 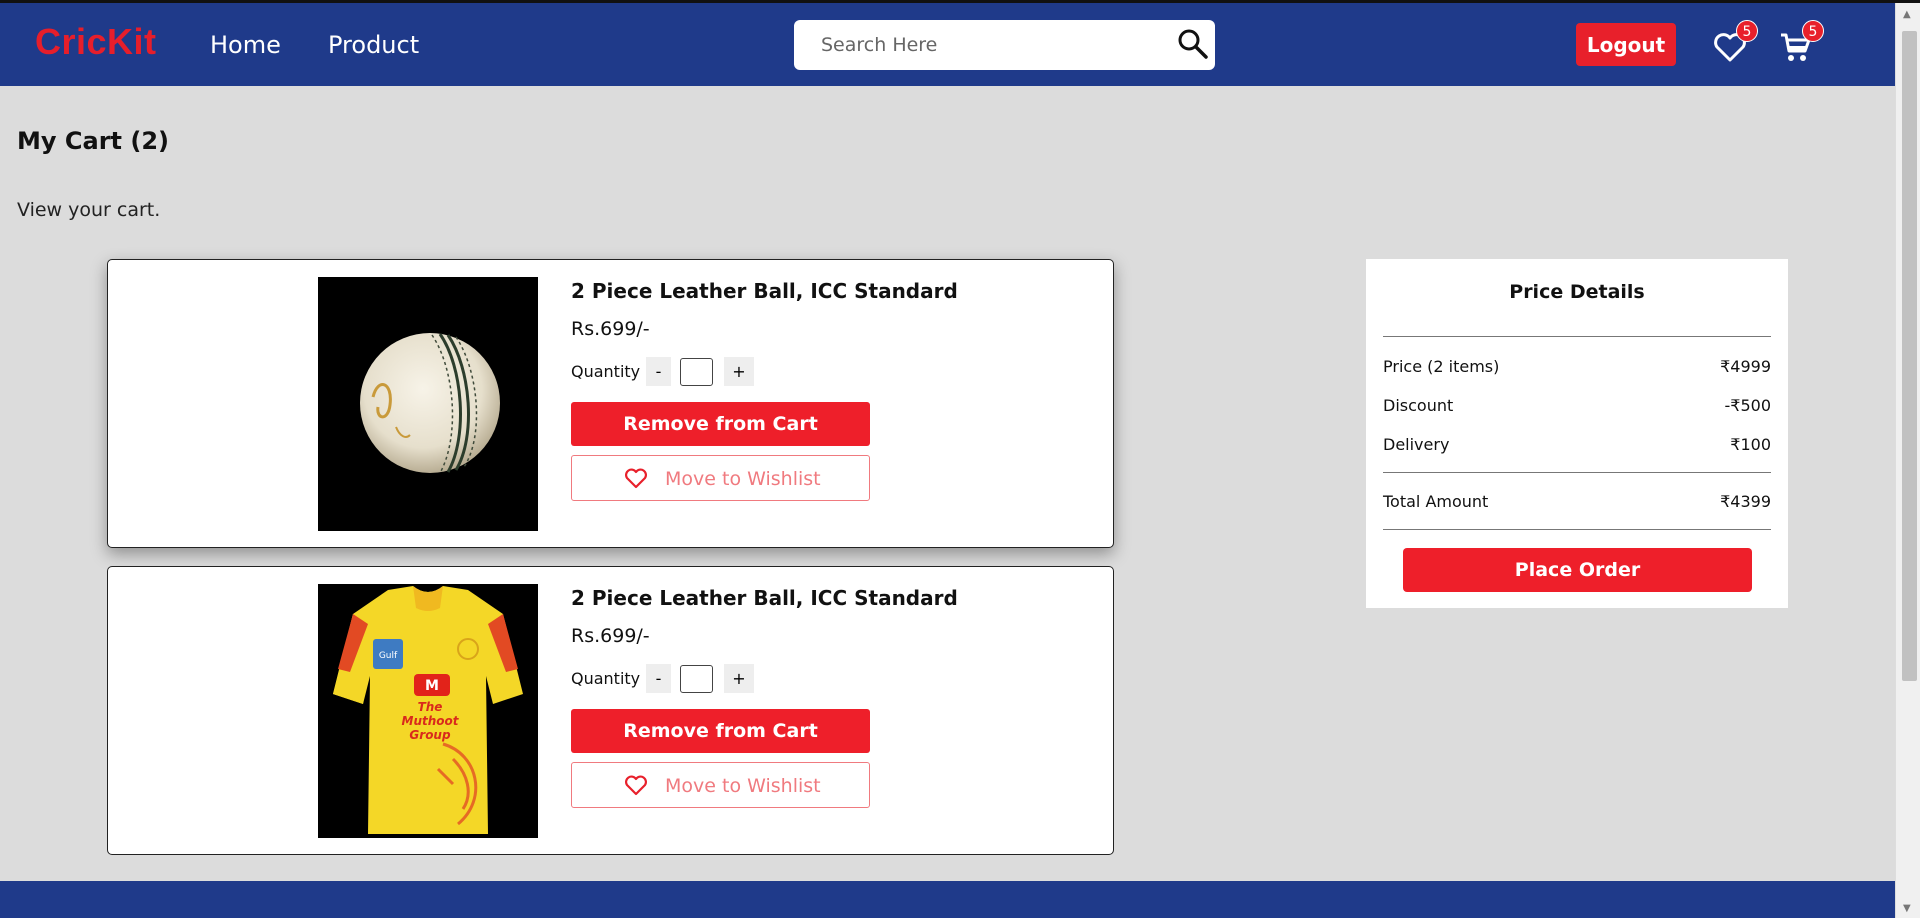 I want to click on total-amount-value: ₹4399, so click(x=1745, y=501).